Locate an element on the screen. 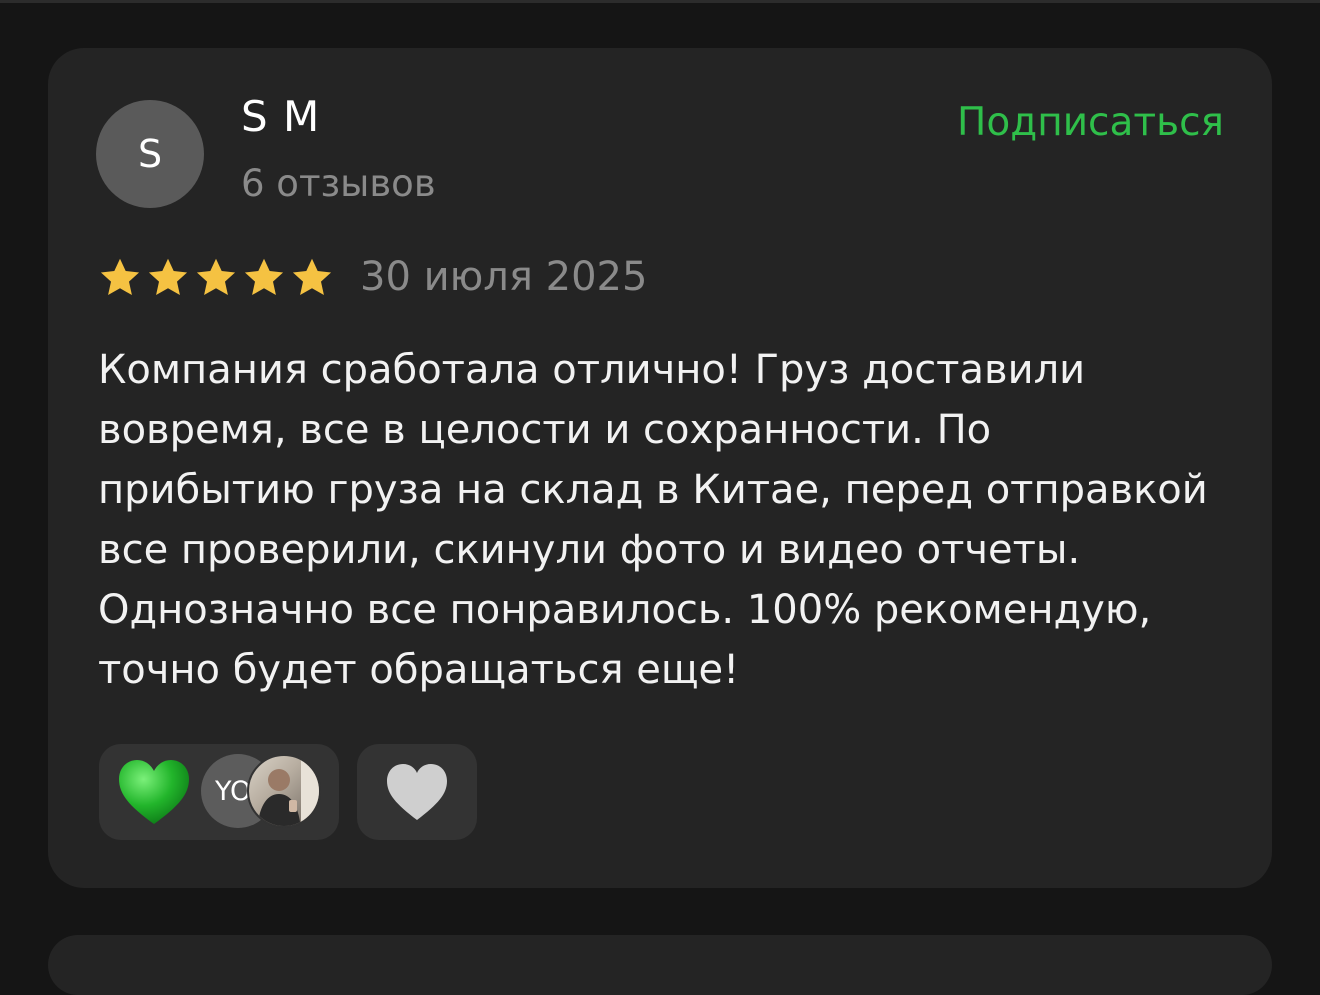 This screenshot has width=1320, height=995. author-name: S M is located at coordinates (280, 116).